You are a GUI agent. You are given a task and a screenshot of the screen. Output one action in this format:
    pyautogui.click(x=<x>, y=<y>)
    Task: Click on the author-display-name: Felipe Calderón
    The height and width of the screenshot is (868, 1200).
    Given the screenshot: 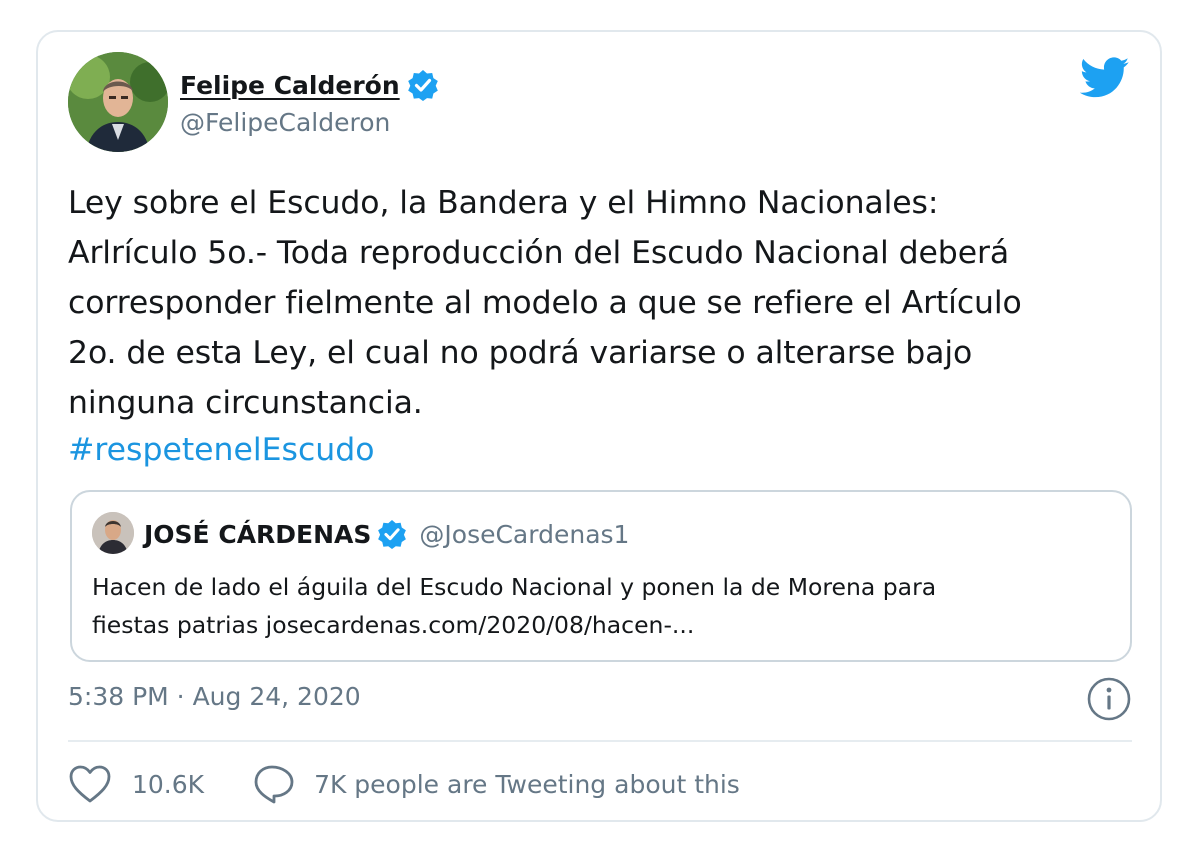 What is the action you would take?
    pyautogui.click(x=290, y=85)
    